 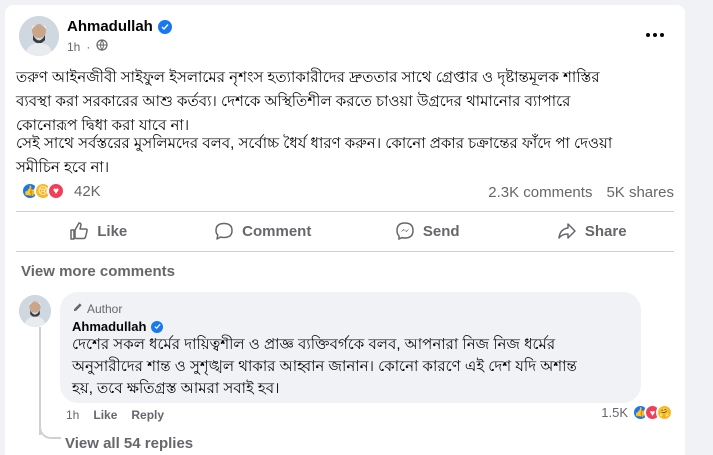 What do you see at coordinates (664, 412) in the screenshot?
I see `care-reaction-icon: 🤗` at bounding box center [664, 412].